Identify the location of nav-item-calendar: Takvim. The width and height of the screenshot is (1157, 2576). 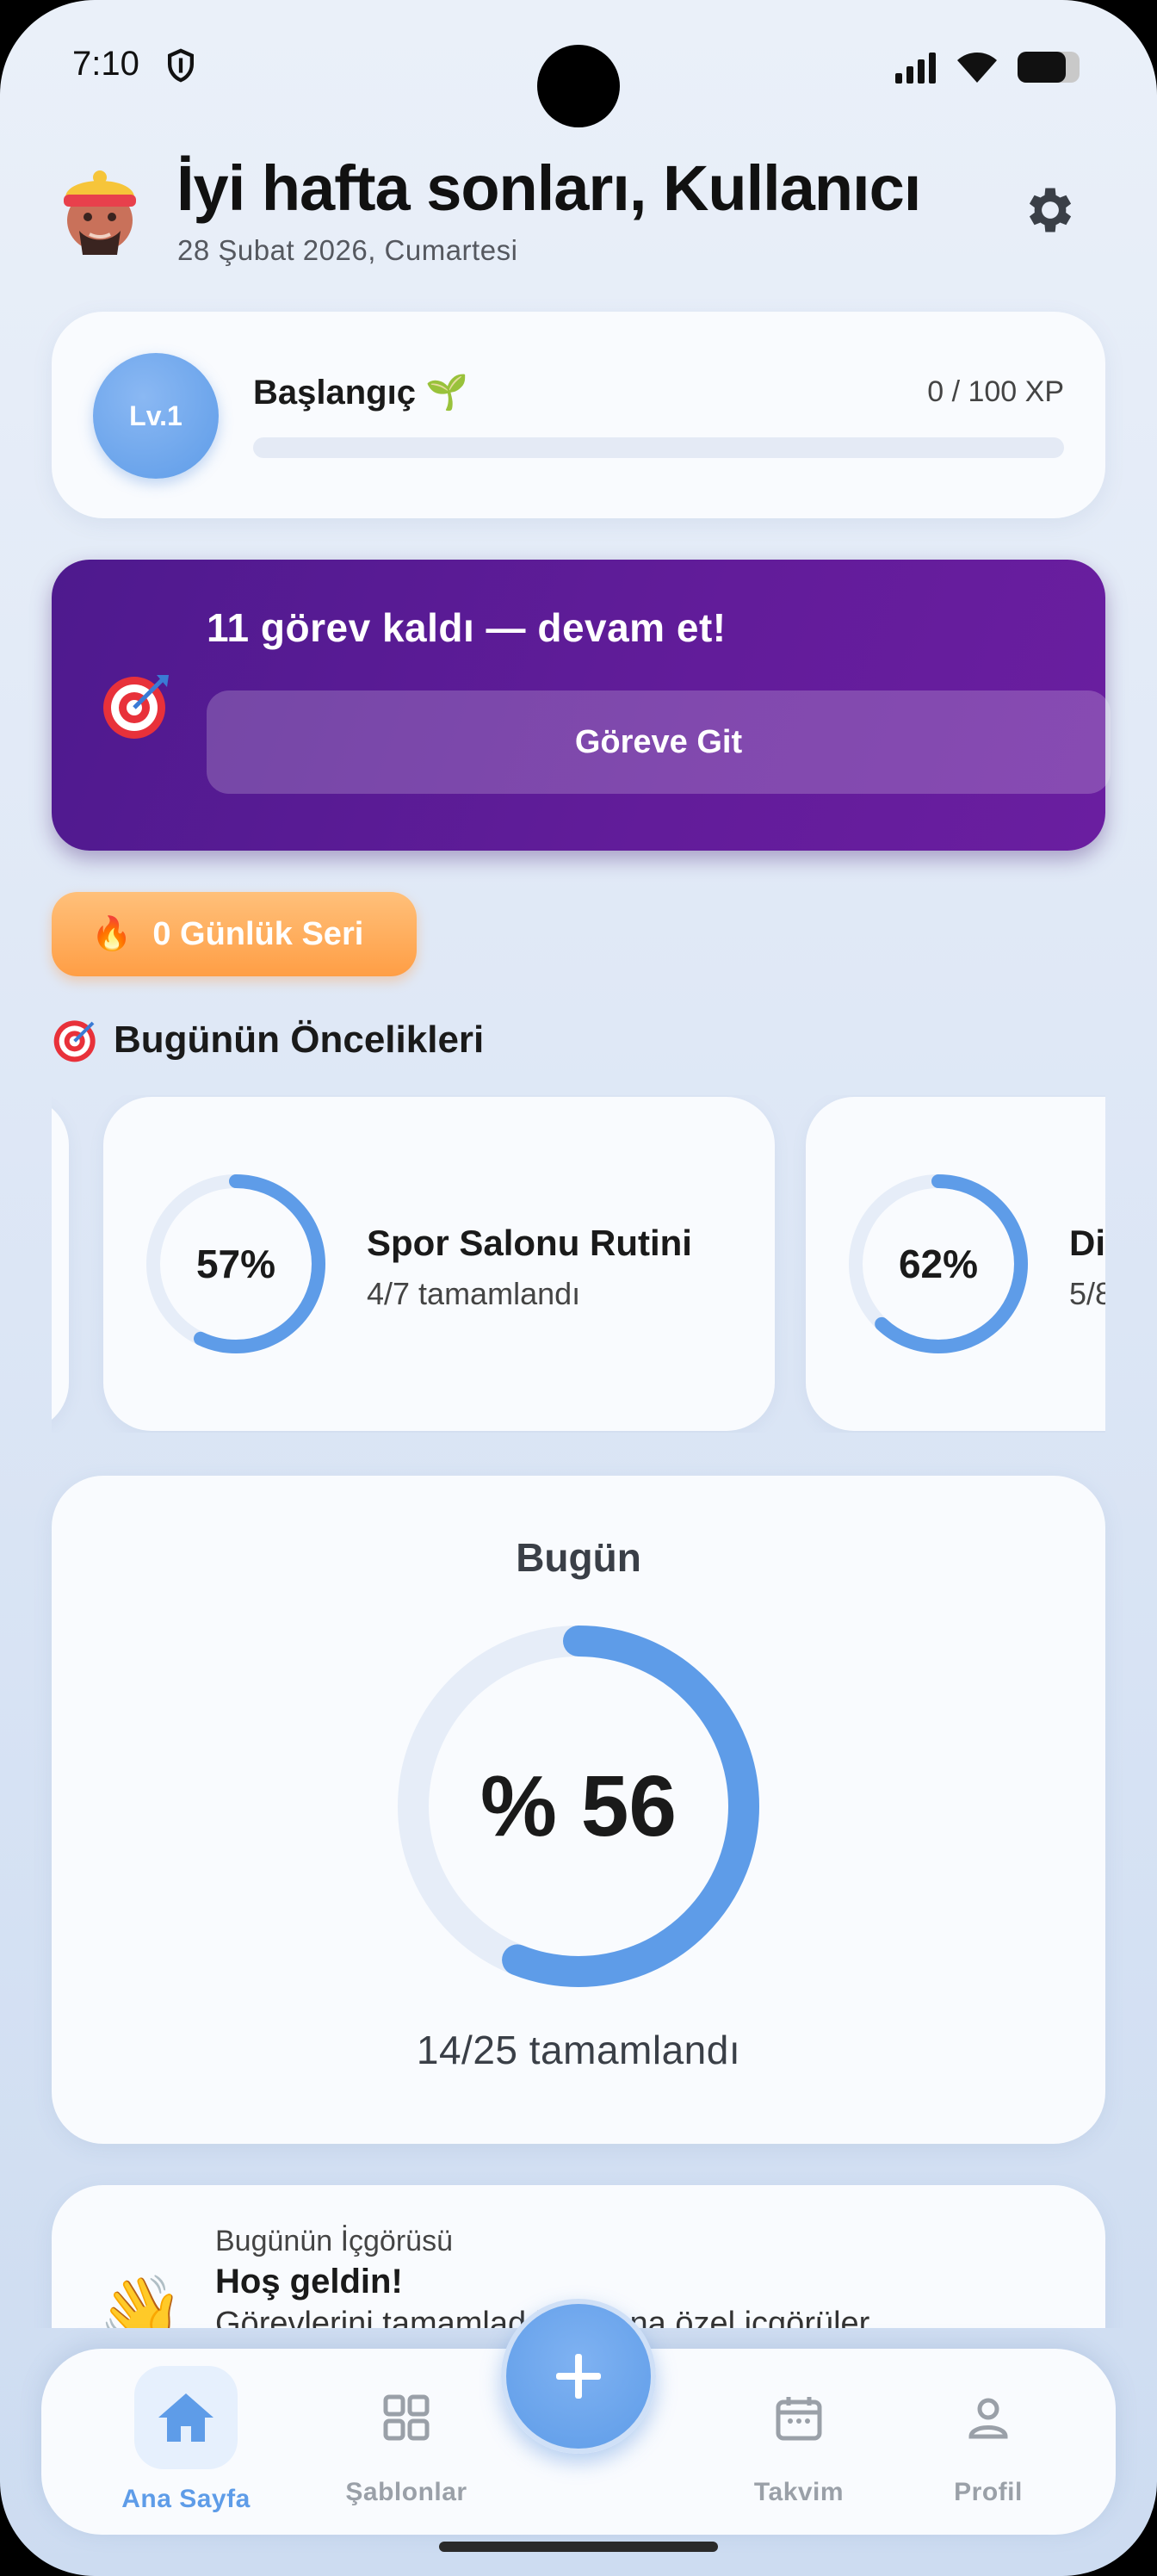
(799, 2442).